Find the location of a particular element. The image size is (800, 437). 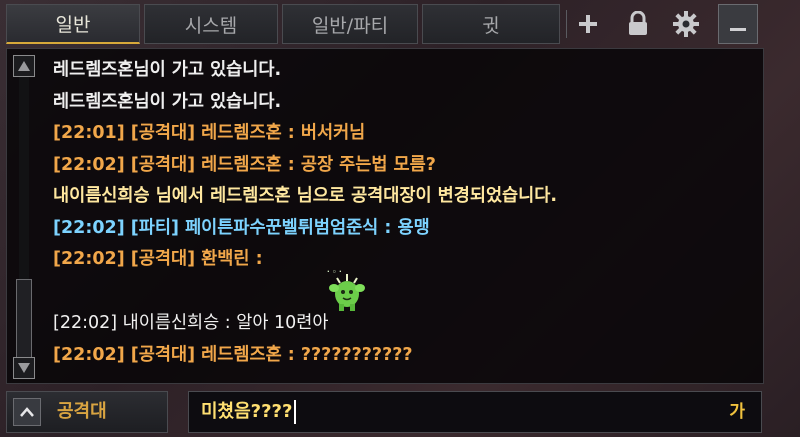

plus-icon is located at coordinates (588, 24).